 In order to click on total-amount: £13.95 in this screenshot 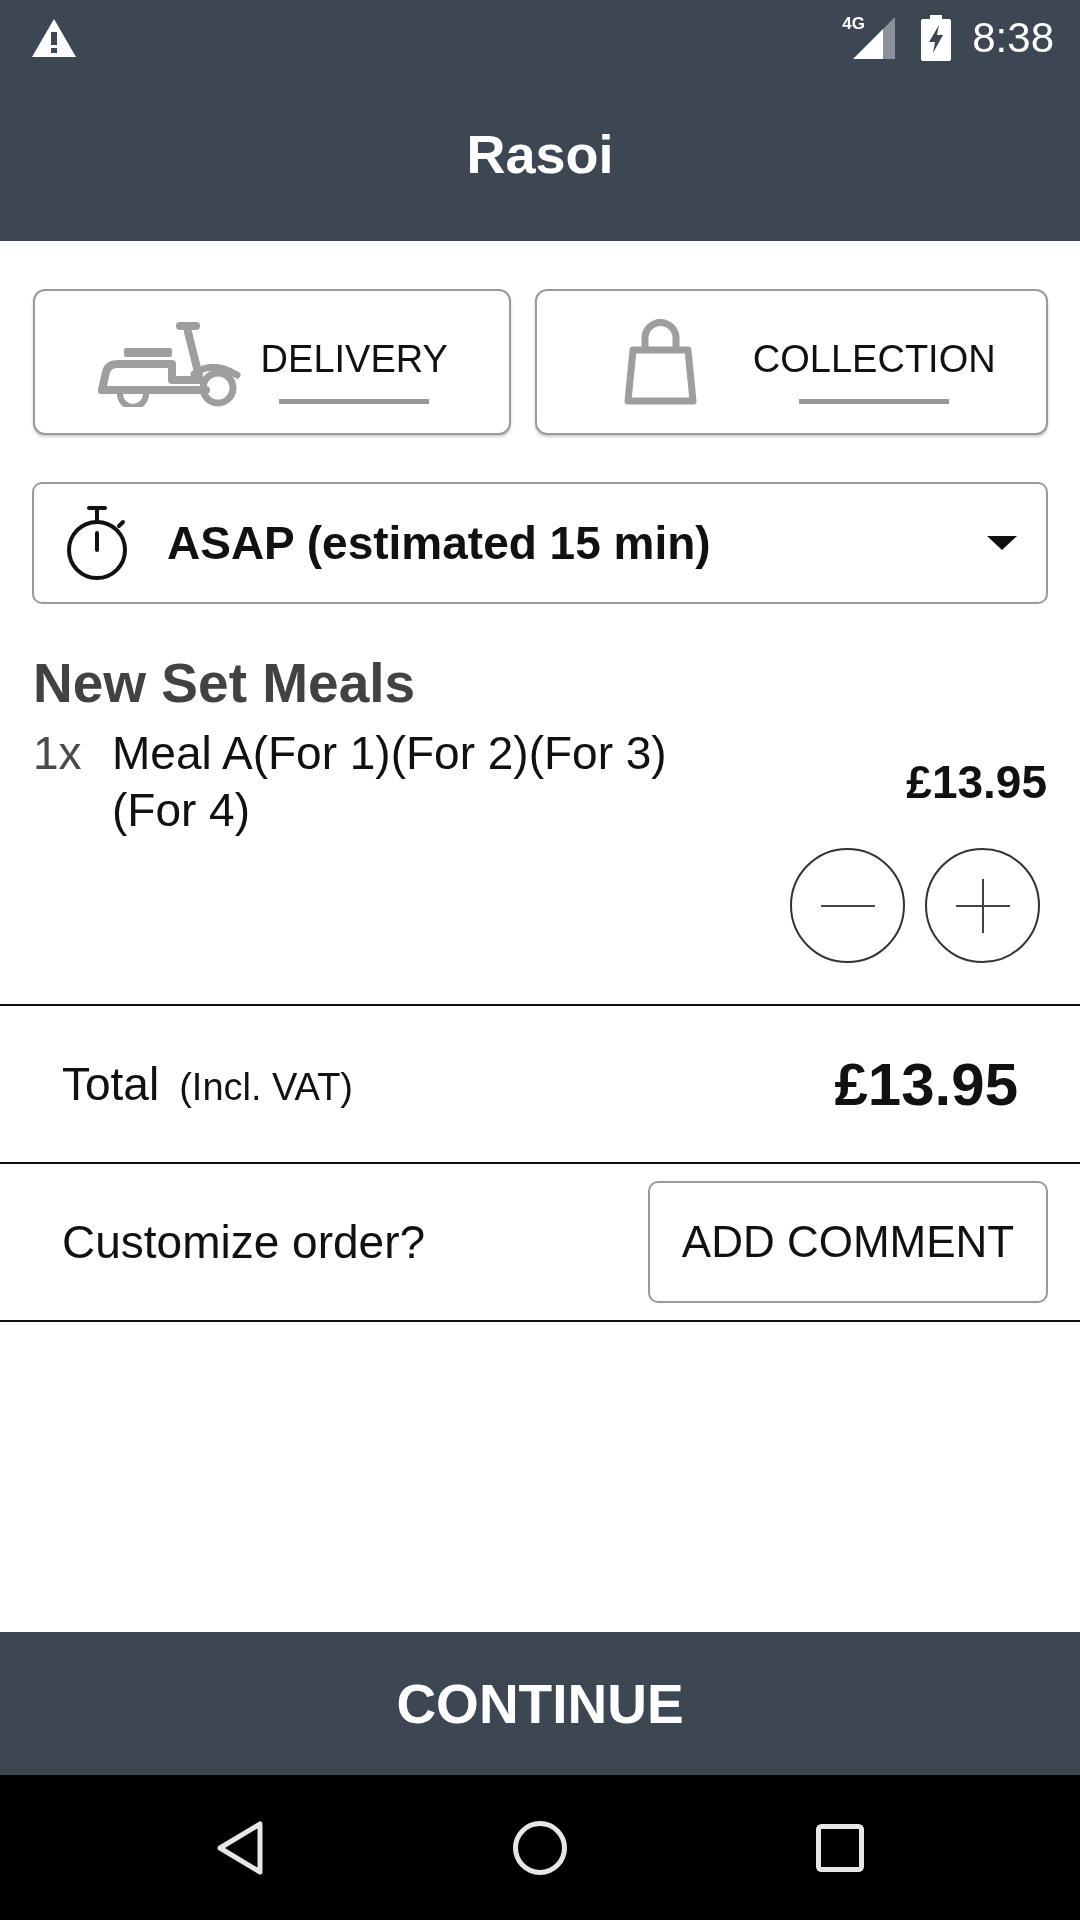, I will do `click(926, 1084)`.